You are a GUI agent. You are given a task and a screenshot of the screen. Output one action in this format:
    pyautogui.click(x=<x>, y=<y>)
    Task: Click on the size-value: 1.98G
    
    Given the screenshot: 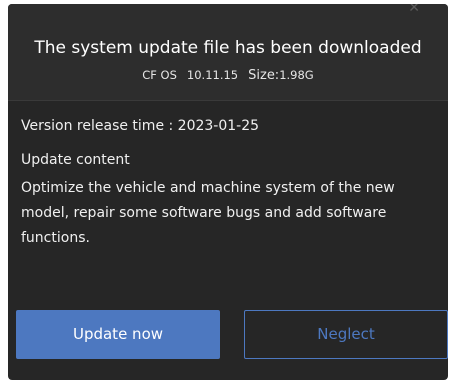 What is the action you would take?
    pyautogui.click(x=296, y=75)
    